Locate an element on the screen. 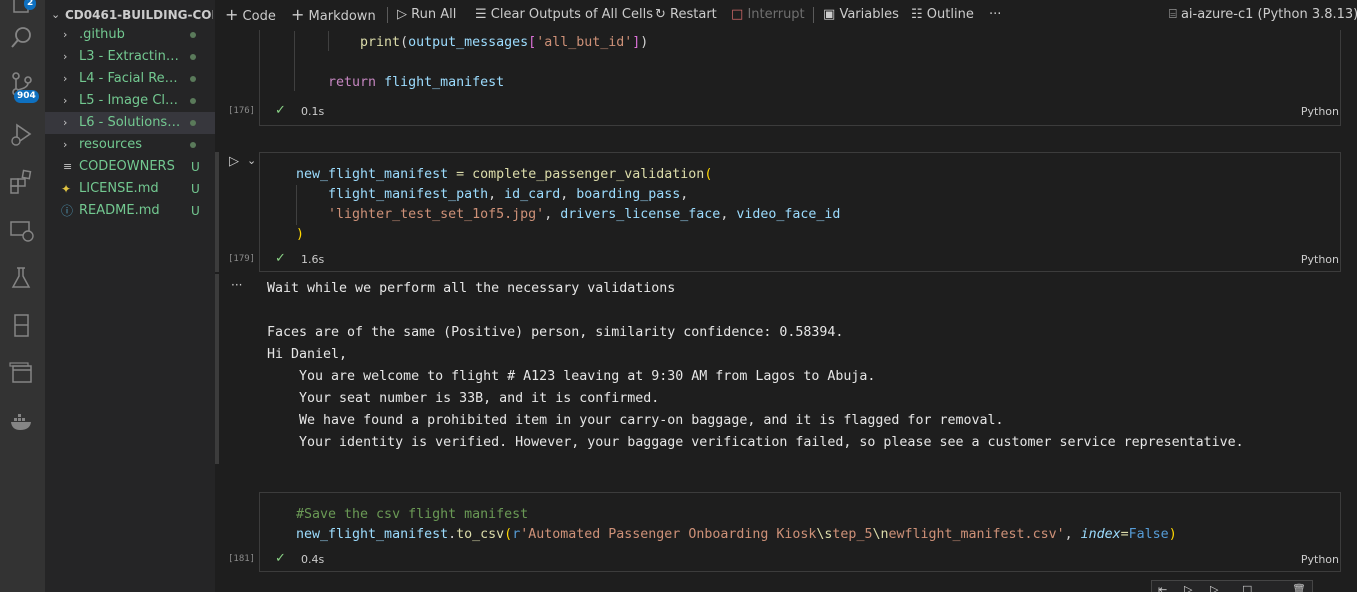  execution-time: 0.4s is located at coordinates (313, 559).